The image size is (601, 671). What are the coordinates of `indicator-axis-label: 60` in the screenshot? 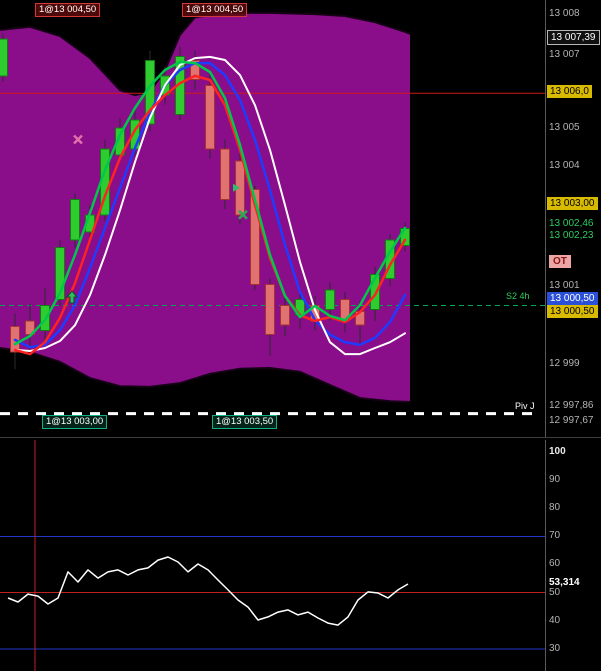 It's located at (555, 563).